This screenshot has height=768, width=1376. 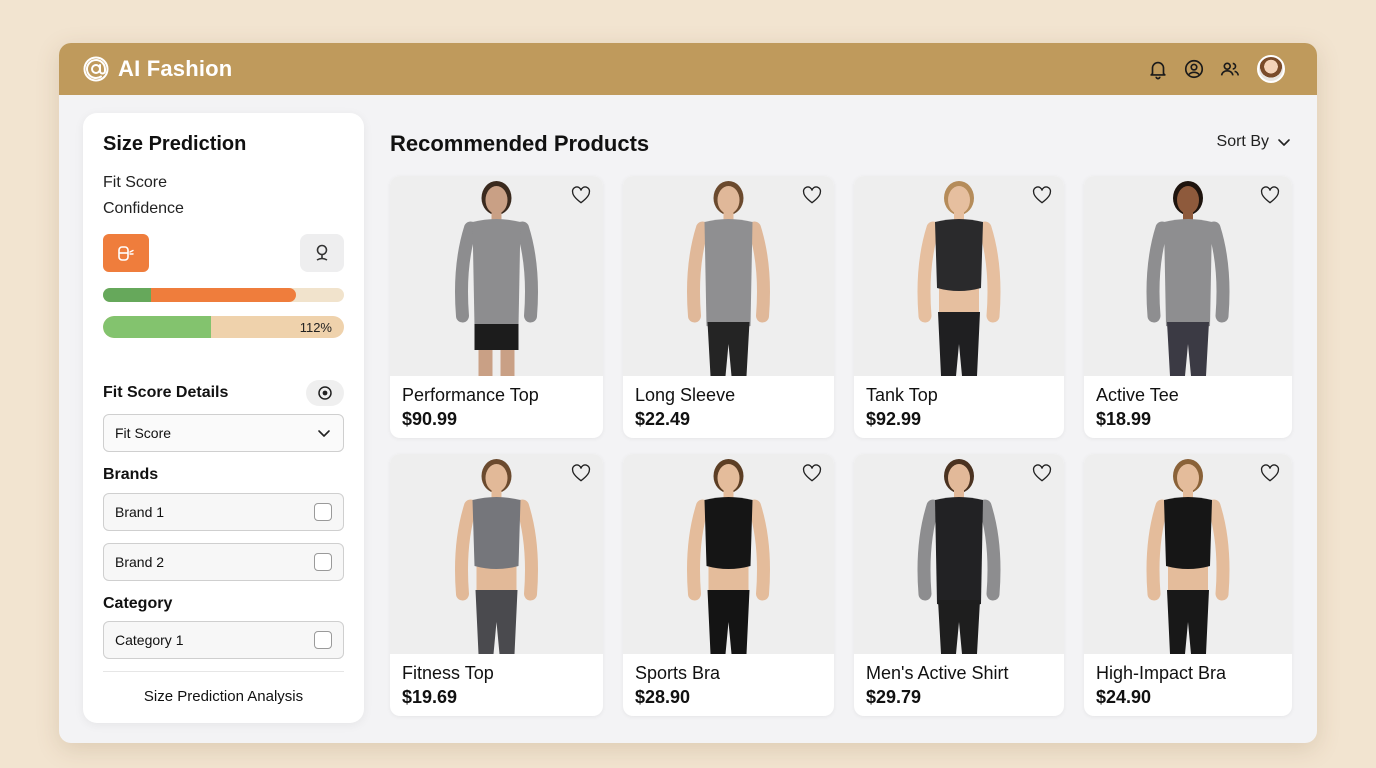 I want to click on size-scan-icon, so click(x=126, y=253).